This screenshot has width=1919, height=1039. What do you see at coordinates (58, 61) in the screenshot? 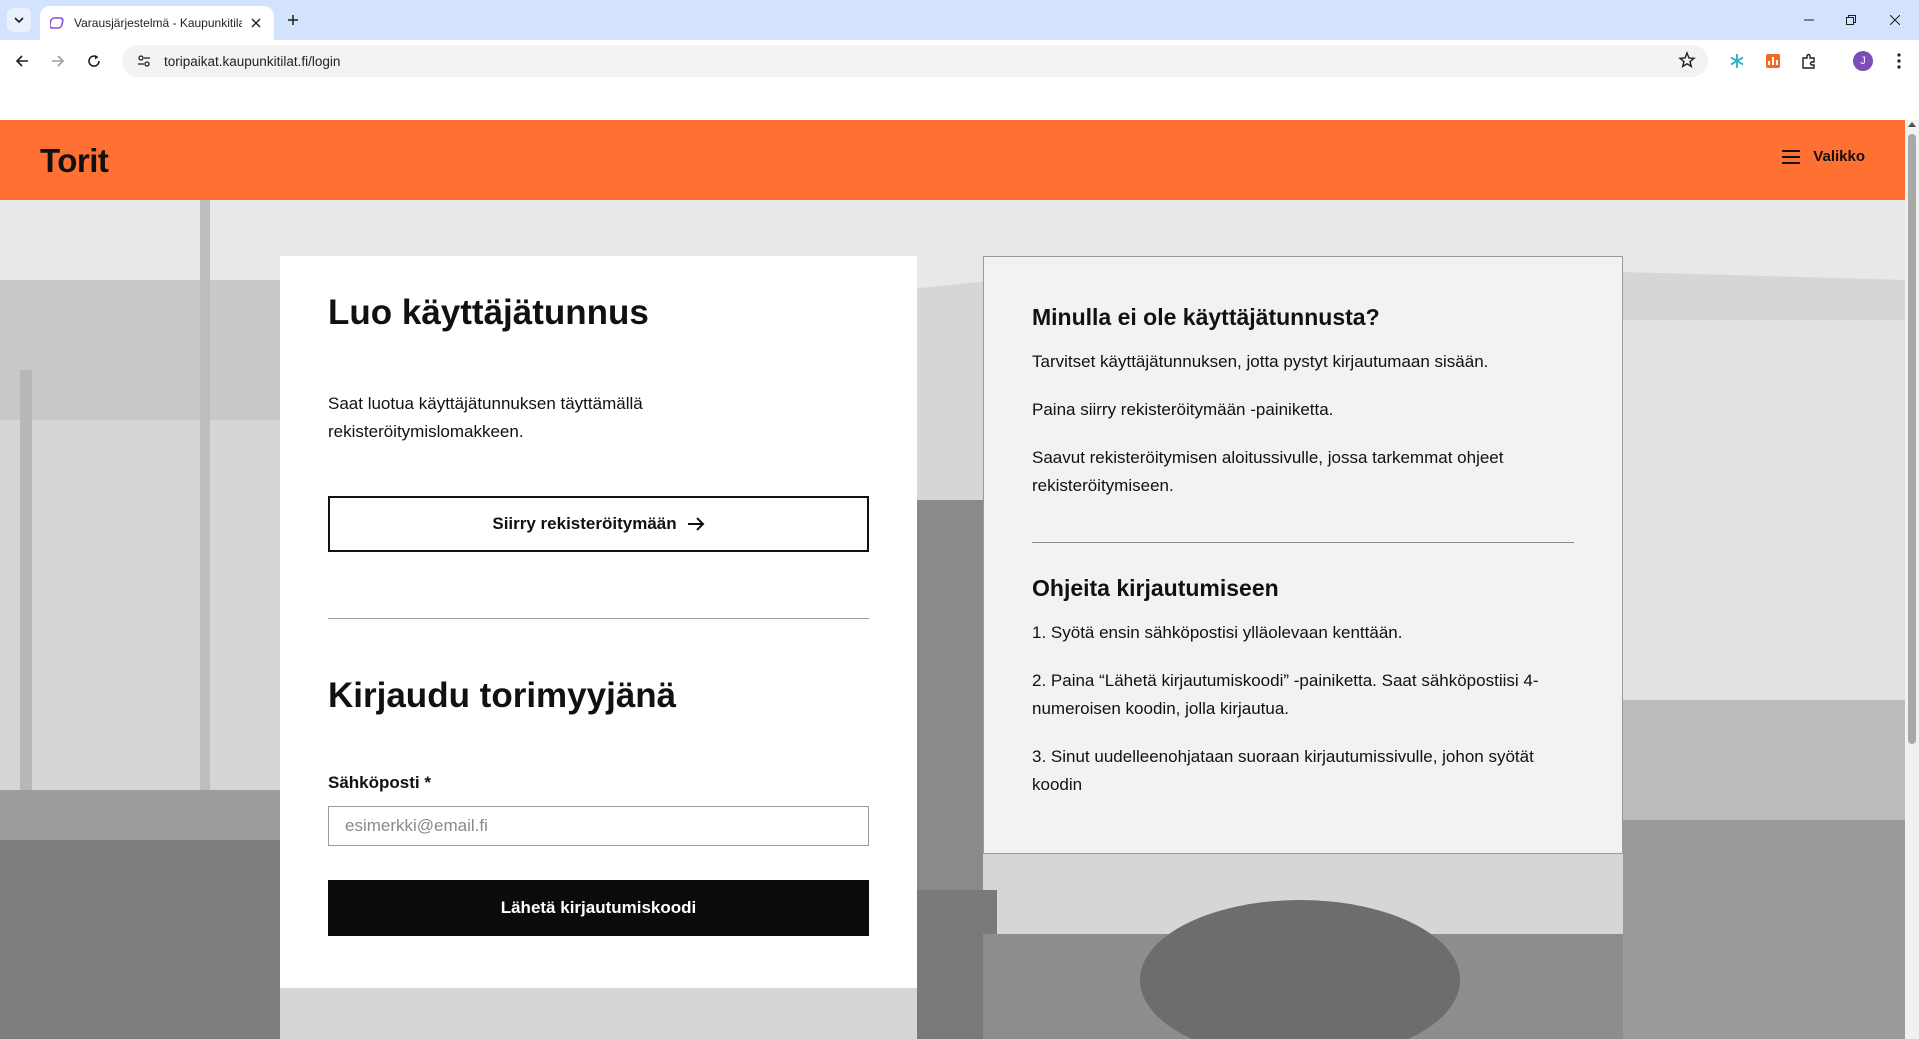
I see `forward-icon` at bounding box center [58, 61].